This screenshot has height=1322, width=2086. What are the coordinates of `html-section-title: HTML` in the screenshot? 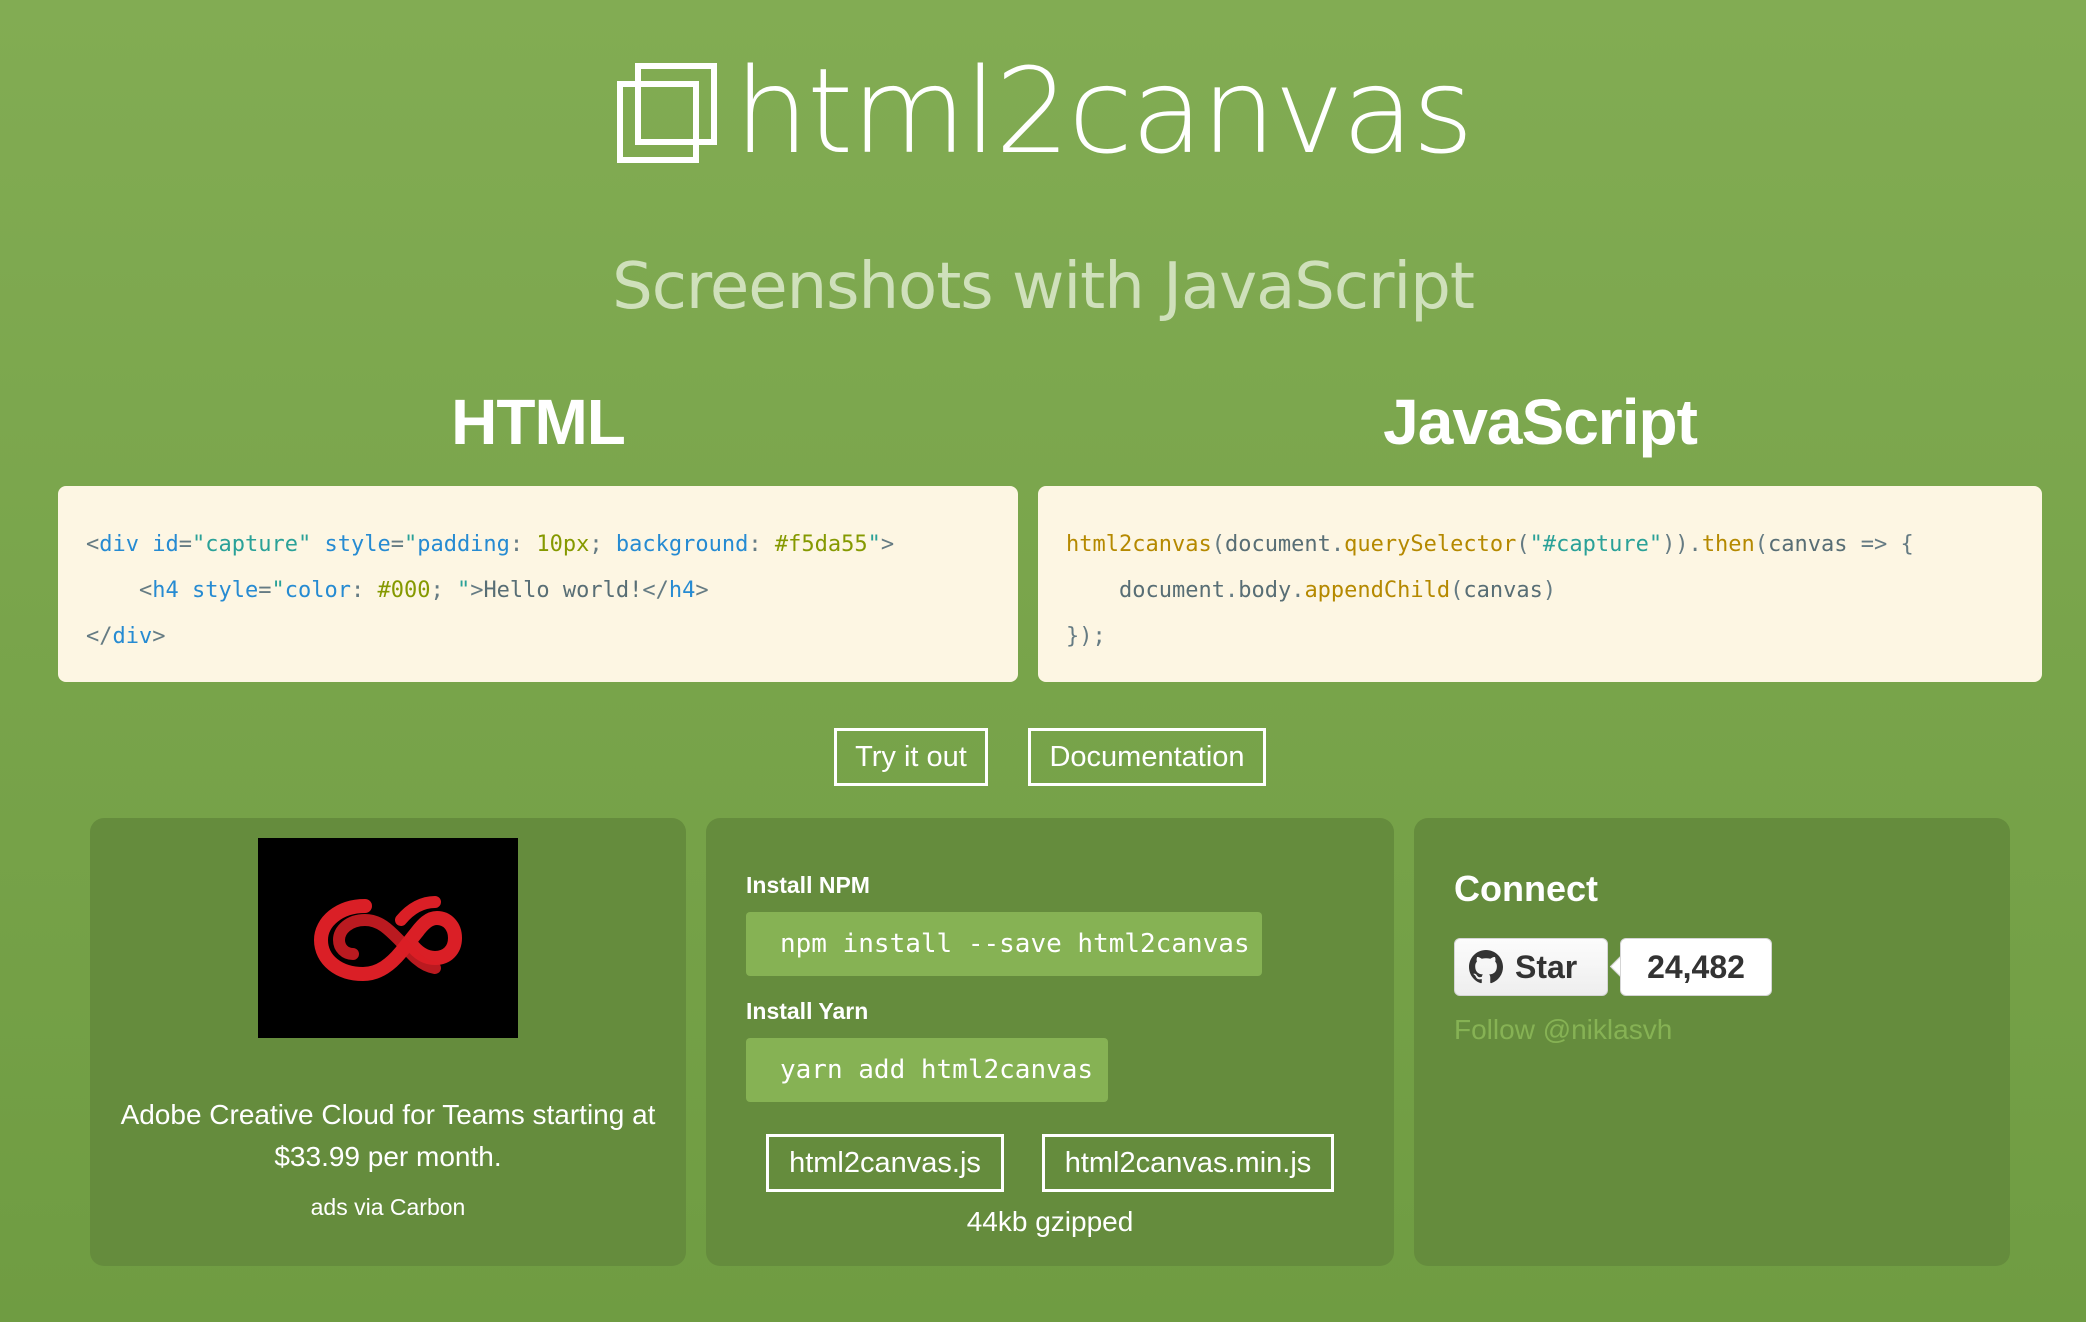 It's located at (538, 422).